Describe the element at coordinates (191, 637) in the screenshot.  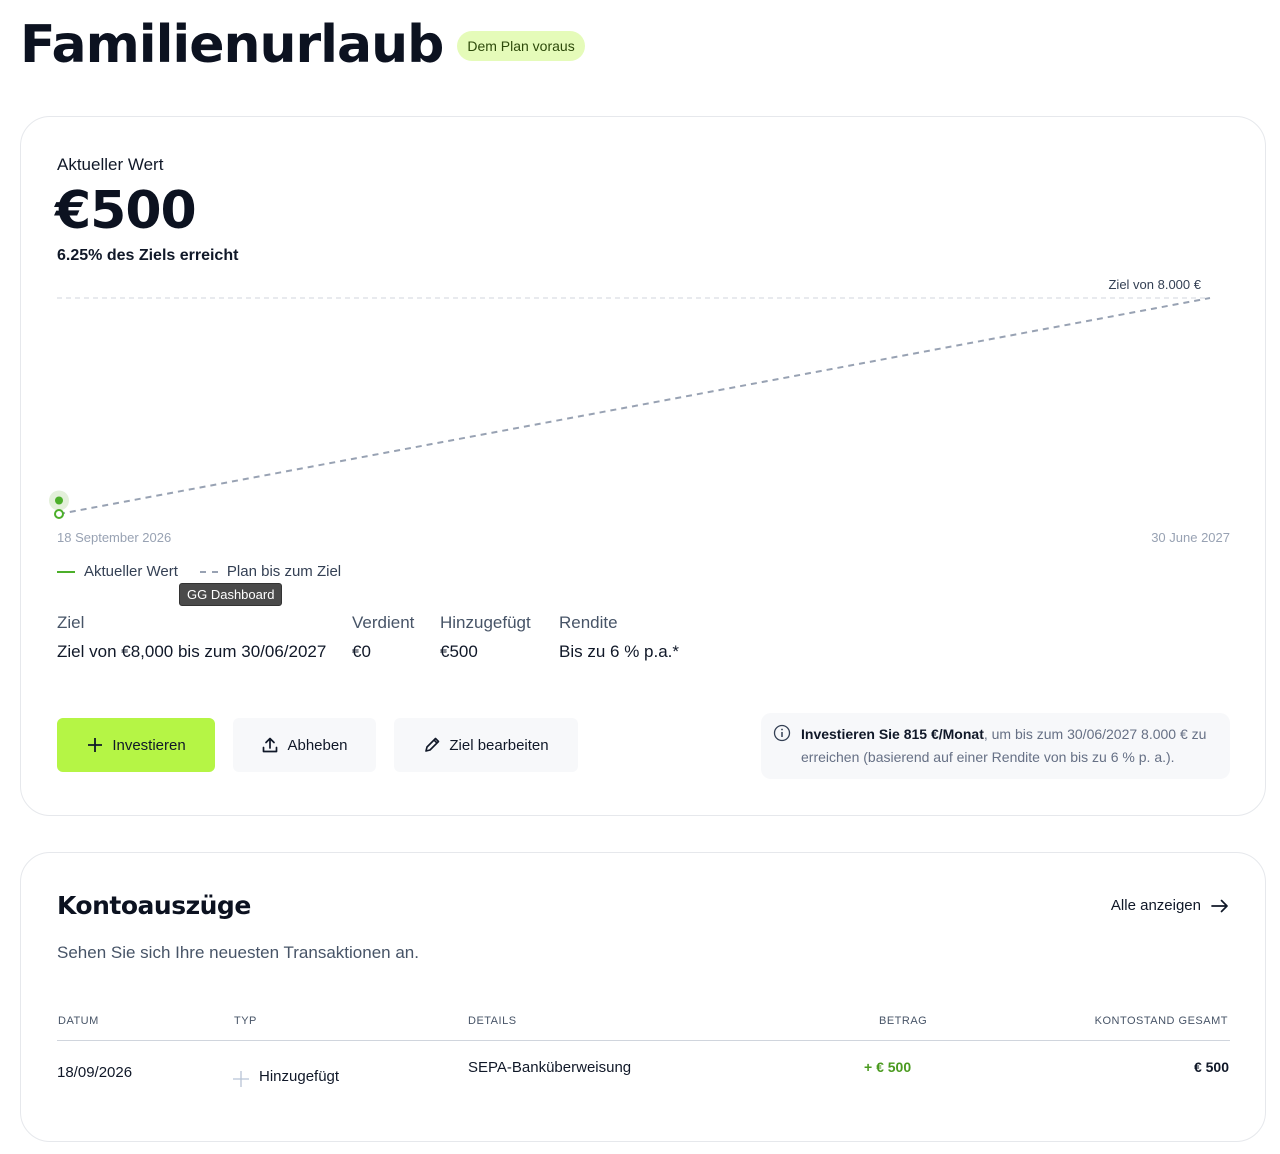
I see `stat-goal: Ziel Ziel von €8,000 bis zum 30/06/2027` at that location.